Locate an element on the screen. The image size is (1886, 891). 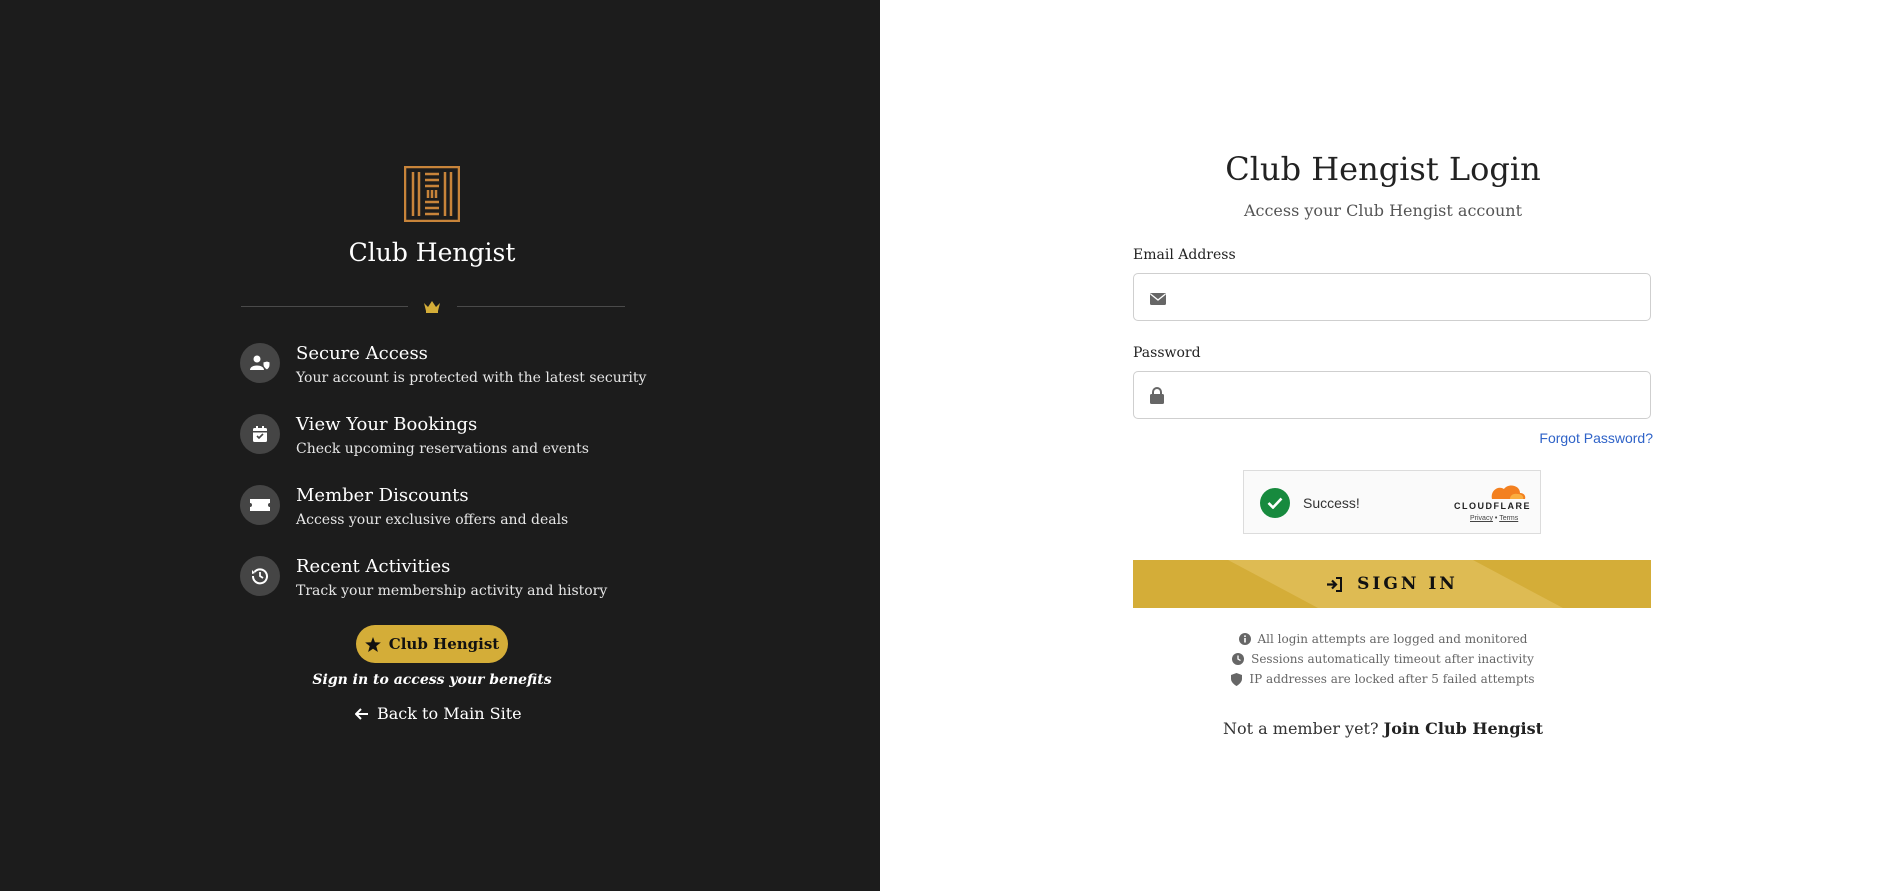
captcha-privacy-link: Privacy is located at coordinates (1481, 518).